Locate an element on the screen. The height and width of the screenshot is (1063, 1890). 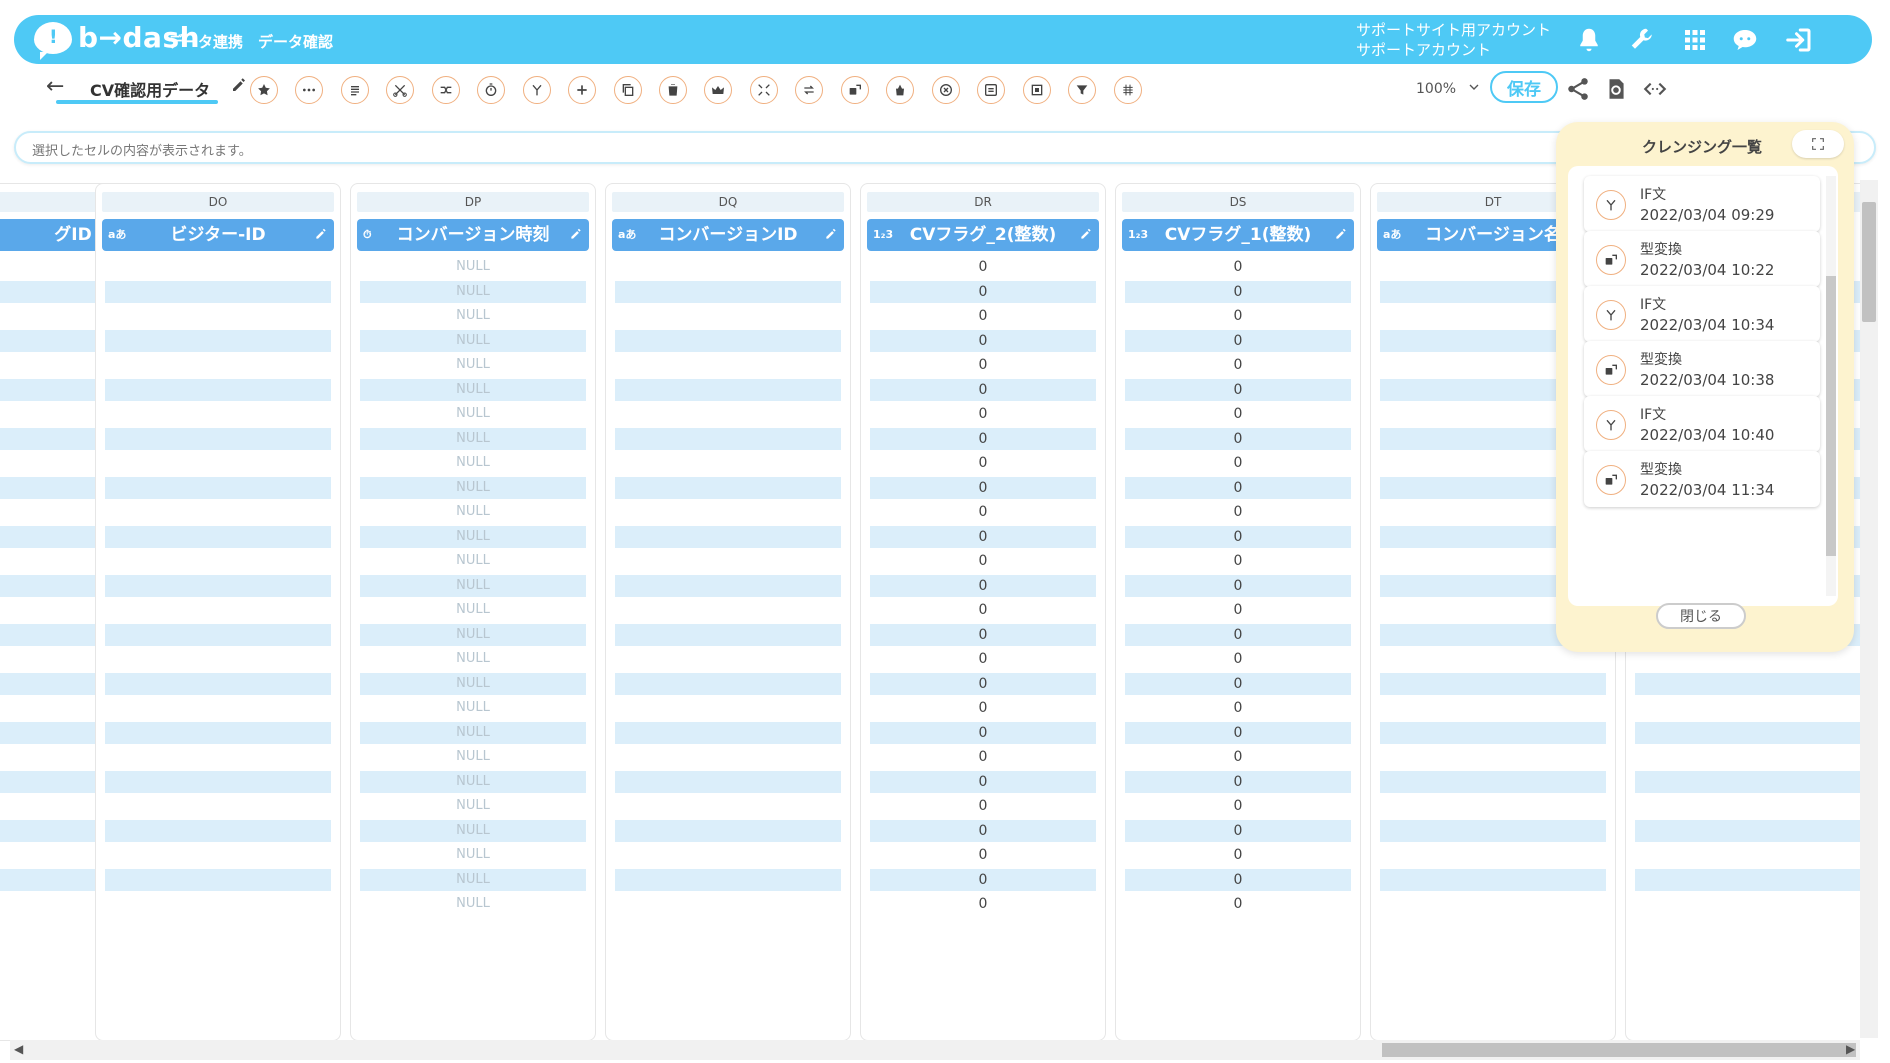
cleansing-item: 型変換 2022/03/04 11:34 is located at coordinates (1702, 479).